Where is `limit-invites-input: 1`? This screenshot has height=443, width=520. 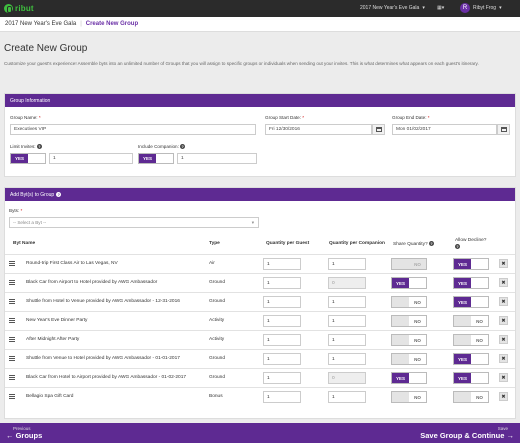 limit-invites-input: 1 is located at coordinates (91, 158).